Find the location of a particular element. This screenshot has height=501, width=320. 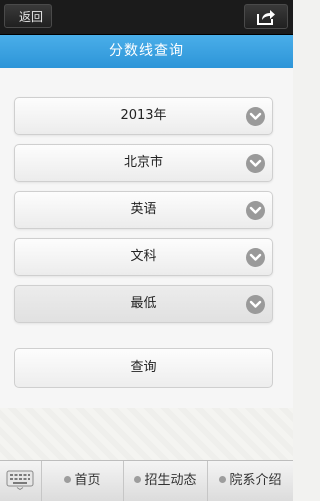

keyboard-toggle is located at coordinates (21, 481).